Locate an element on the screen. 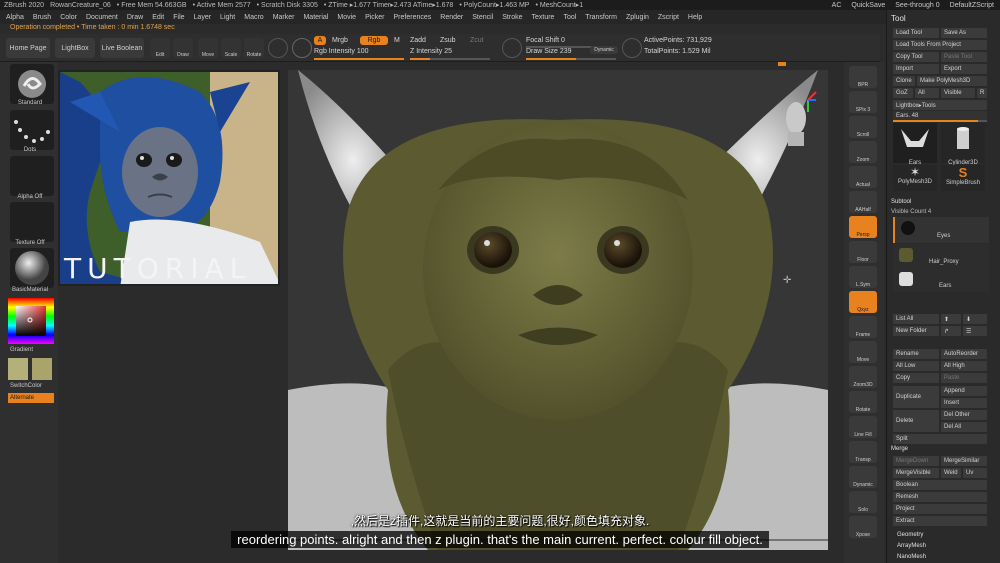 This screenshot has height=563, width=1000. scale-button: Scale is located at coordinates (231, 48).